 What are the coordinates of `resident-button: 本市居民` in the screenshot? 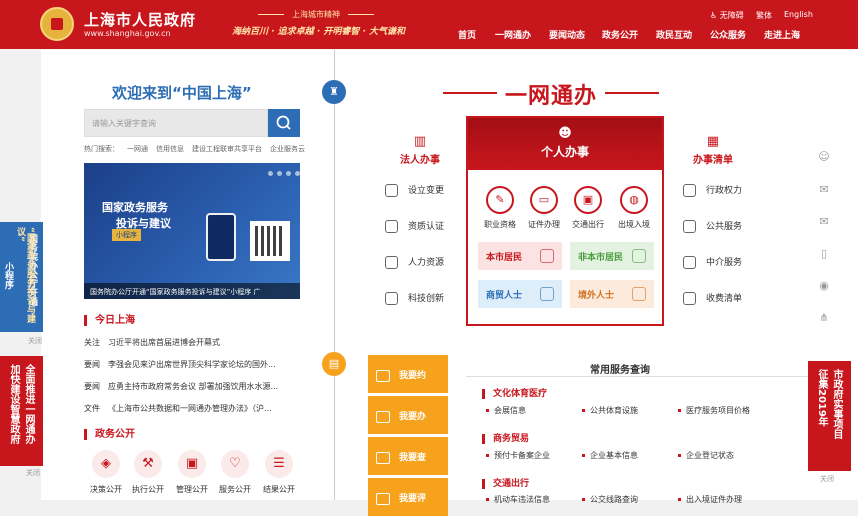 It's located at (520, 256).